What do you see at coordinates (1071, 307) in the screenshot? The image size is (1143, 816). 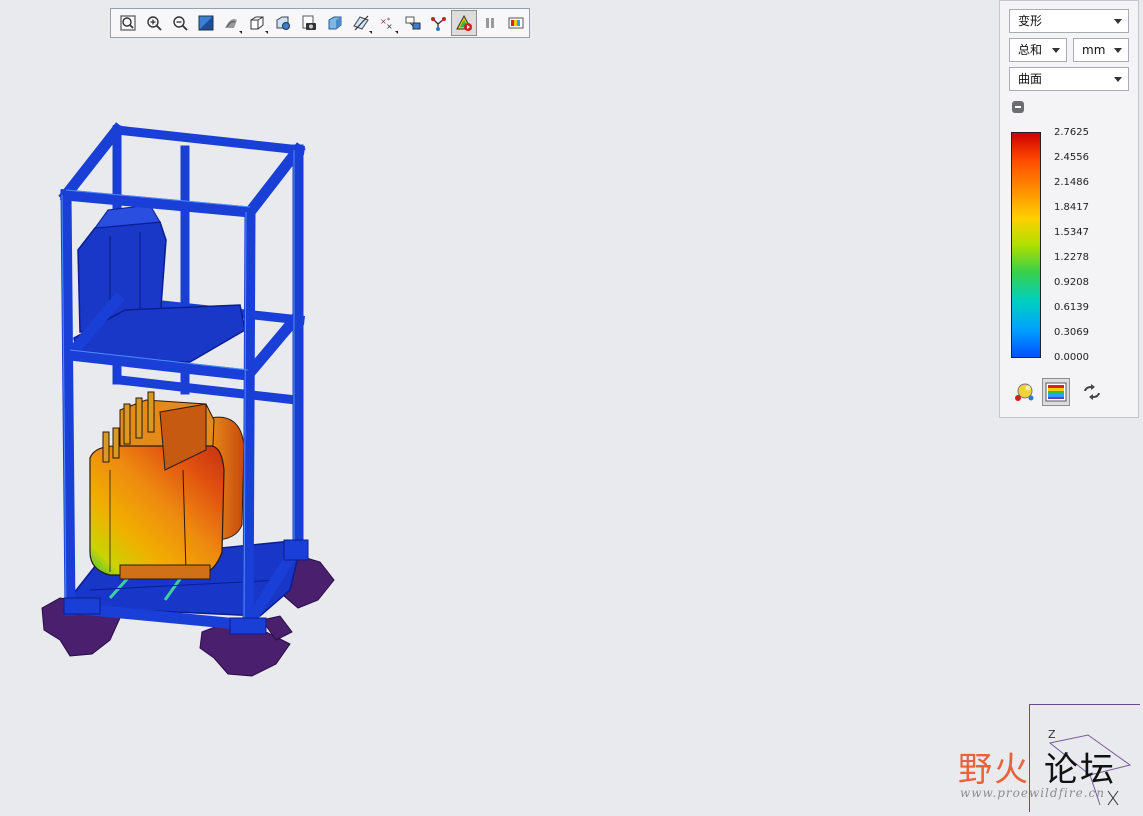 I see `legend-value-7: 0.6139` at bounding box center [1071, 307].